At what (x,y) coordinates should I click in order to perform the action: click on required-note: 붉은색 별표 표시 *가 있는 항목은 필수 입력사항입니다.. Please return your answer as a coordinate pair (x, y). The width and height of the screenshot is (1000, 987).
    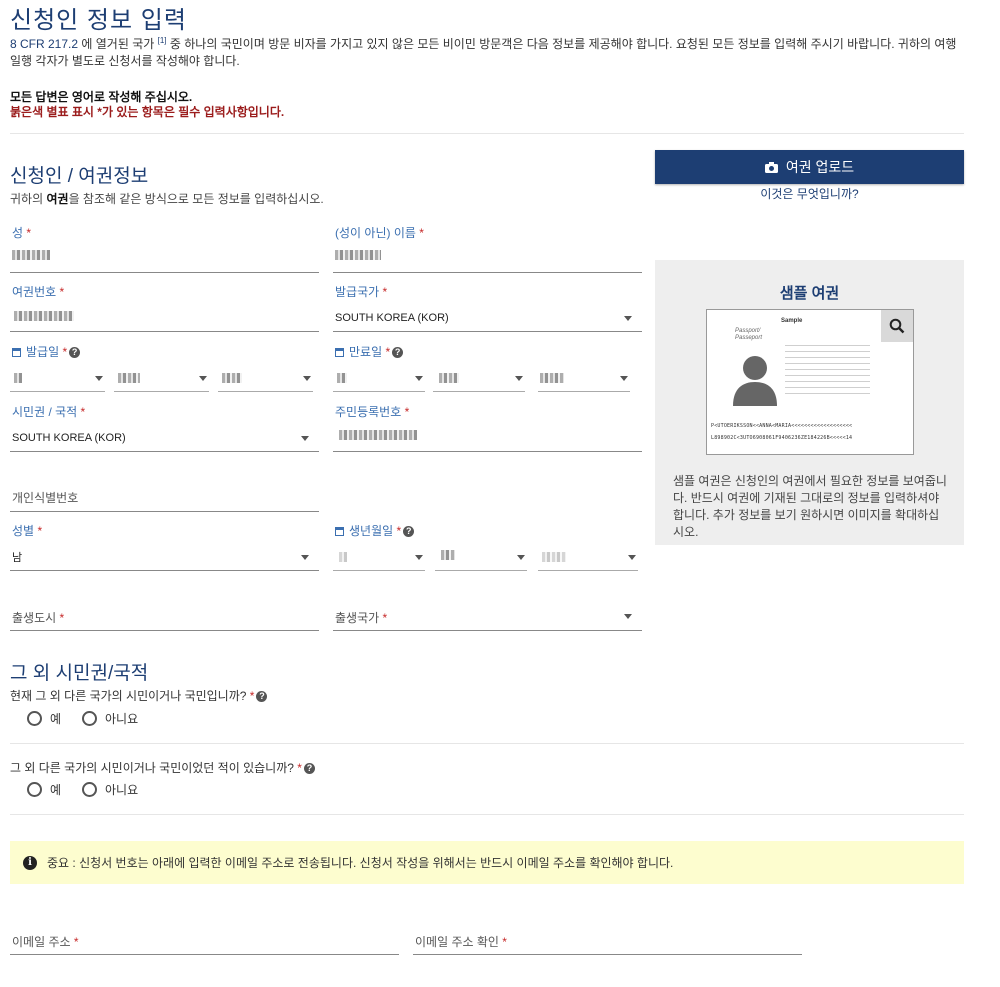
    Looking at the image, I should click on (147, 112).